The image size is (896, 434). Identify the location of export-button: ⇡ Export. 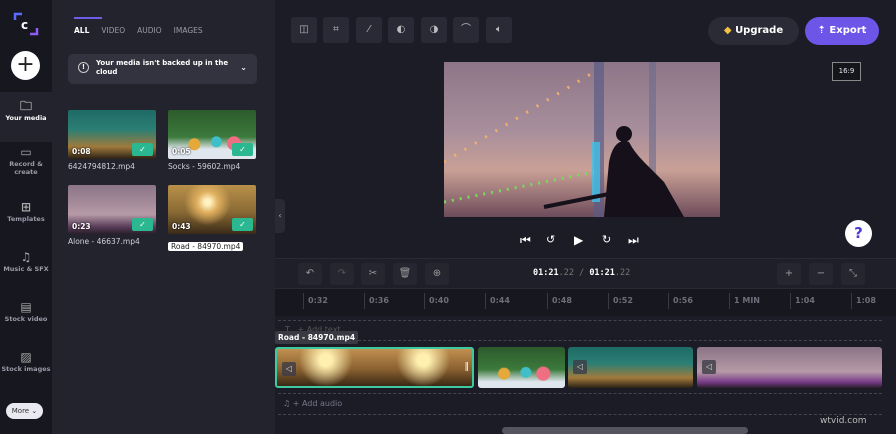
(842, 31).